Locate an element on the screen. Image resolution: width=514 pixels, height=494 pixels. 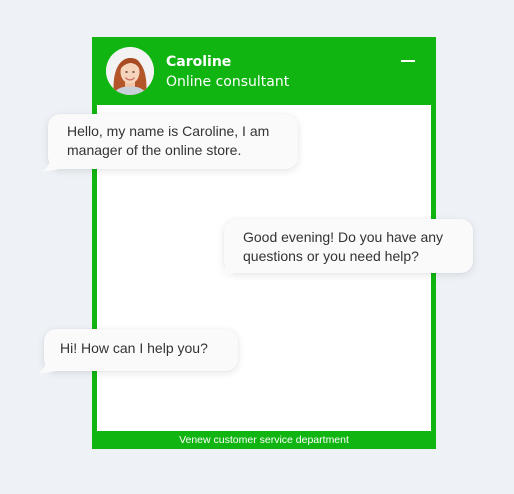
agent-avatar is located at coordinates (130, 71).